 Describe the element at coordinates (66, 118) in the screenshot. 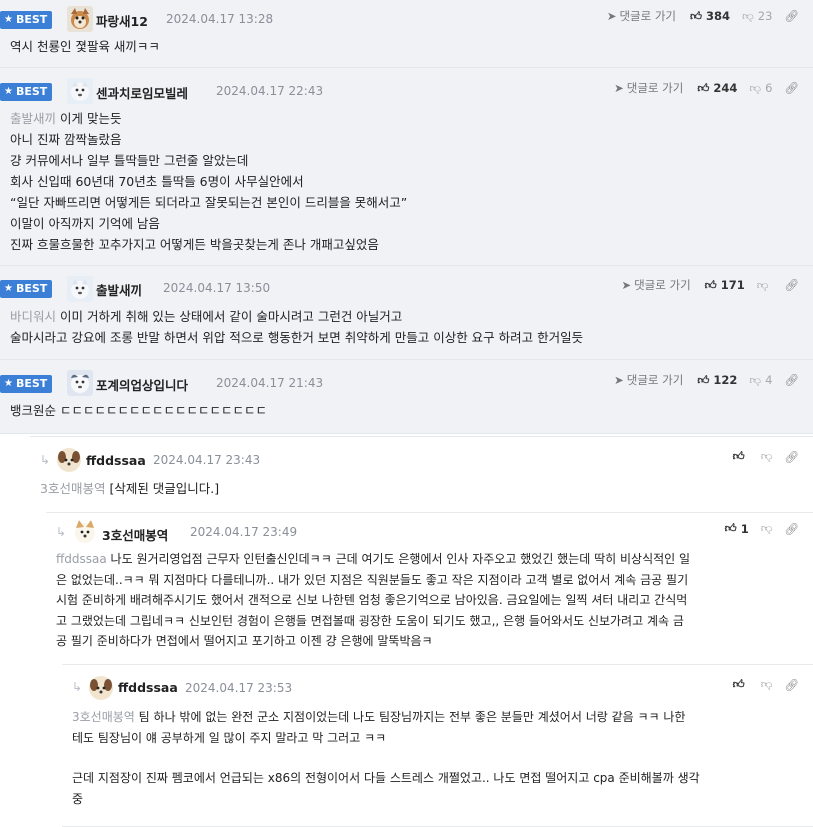

I see `comment-line: 출발새끼 이게 맞는듯` at that location.